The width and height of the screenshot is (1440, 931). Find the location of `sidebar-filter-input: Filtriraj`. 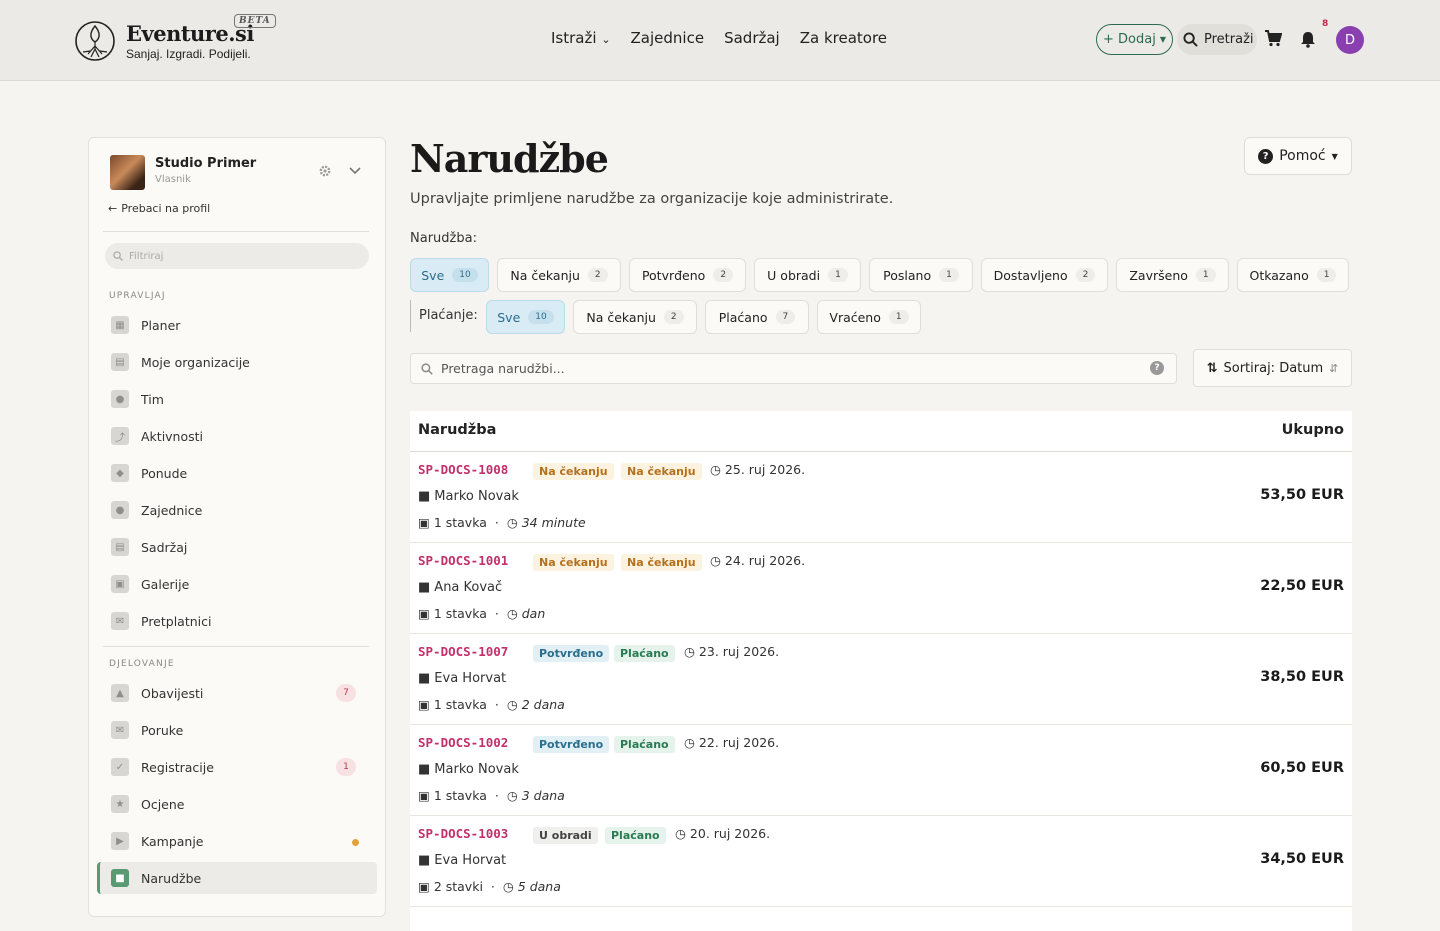

sidebar-filter-input: Filtriraj is located at coordinates (237, 256).